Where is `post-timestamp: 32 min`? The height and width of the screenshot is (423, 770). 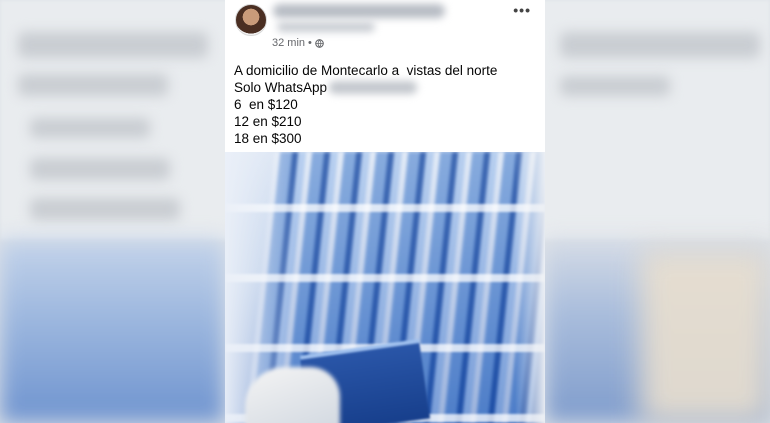 post-timestamp: 32 min is located at coordinates (288, 43).